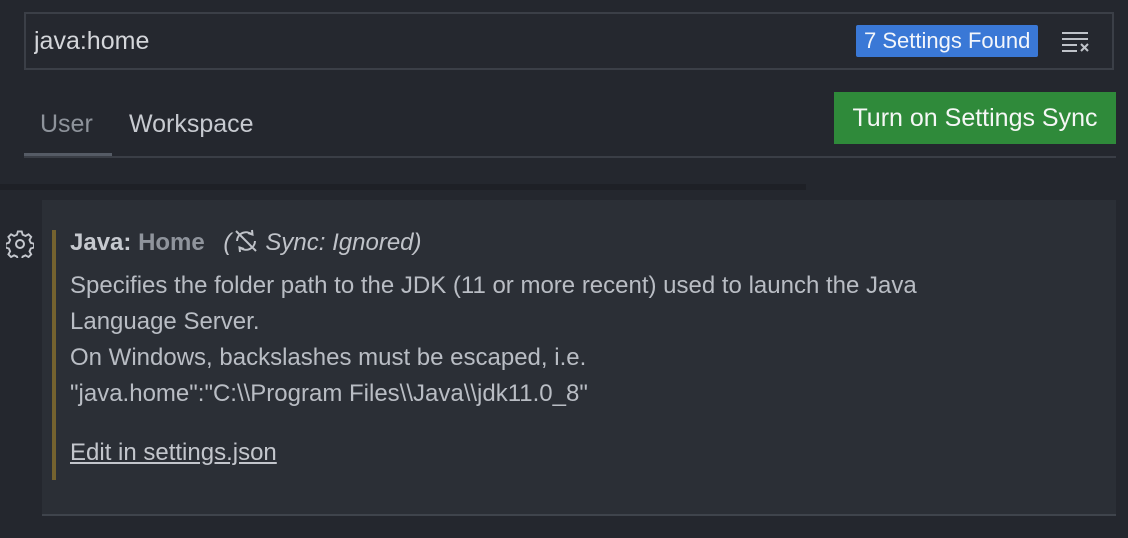 The image size is (1128, 538). I want to click on sync-status-label: Sync: Ignored, so click(339, 242).